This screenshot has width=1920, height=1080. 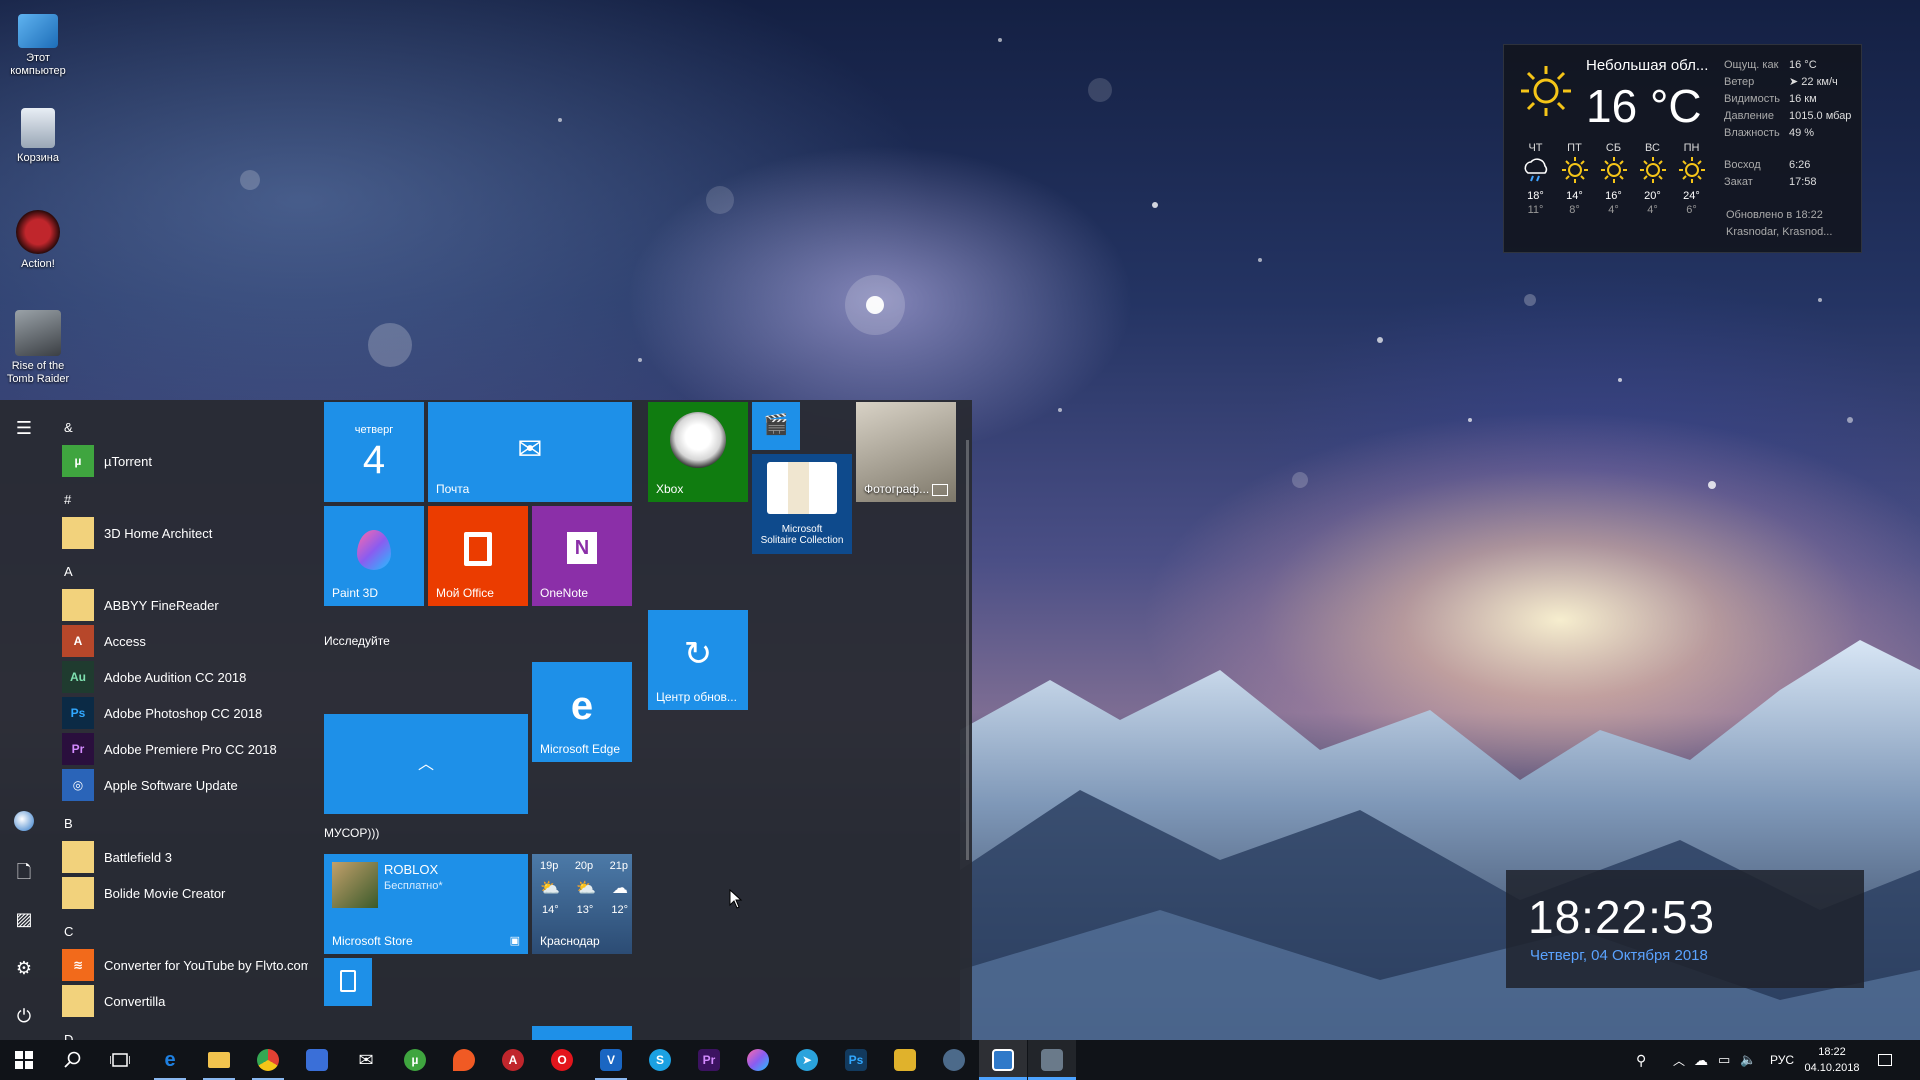 What do you see at coordinates (185, 533) in the screenshot?
I see `app-item-3d-home-architect: 3D Home Architect ⌄` at bounding box center [185, 533].